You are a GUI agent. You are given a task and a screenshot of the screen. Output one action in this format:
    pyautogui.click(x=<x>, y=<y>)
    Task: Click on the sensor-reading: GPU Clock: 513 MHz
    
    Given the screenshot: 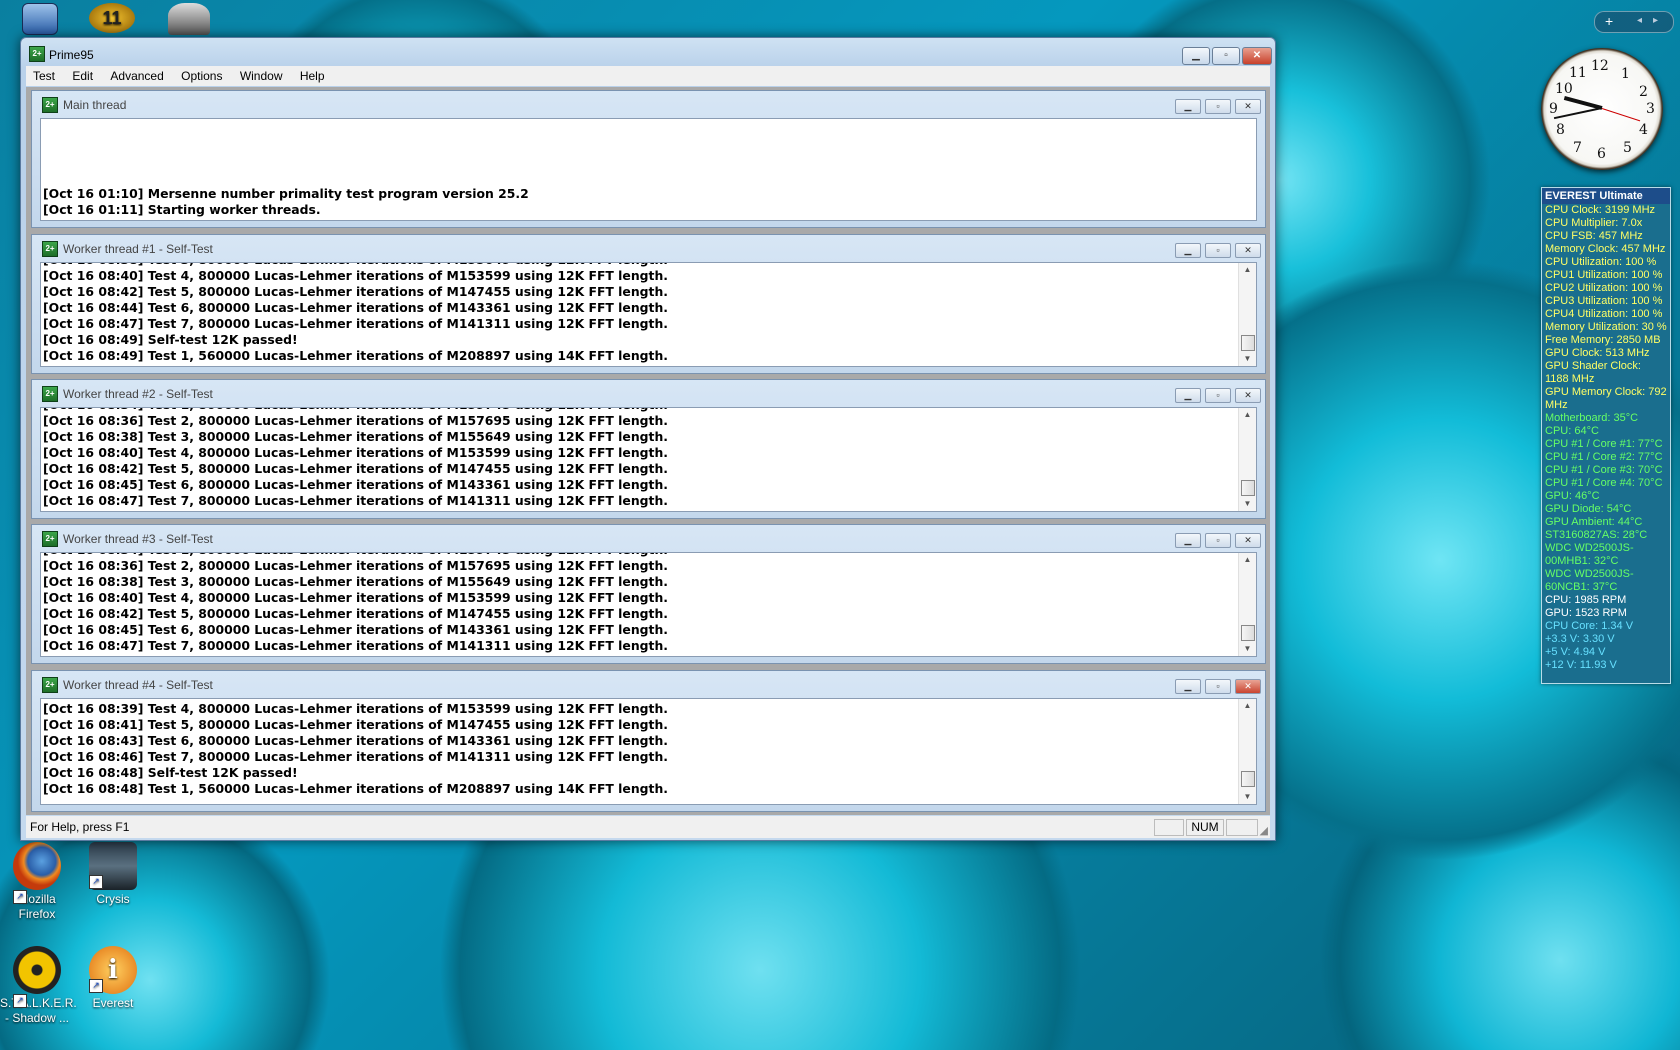 What is the action you would take?
    pyautogui.click(x=1597, y=353)
    